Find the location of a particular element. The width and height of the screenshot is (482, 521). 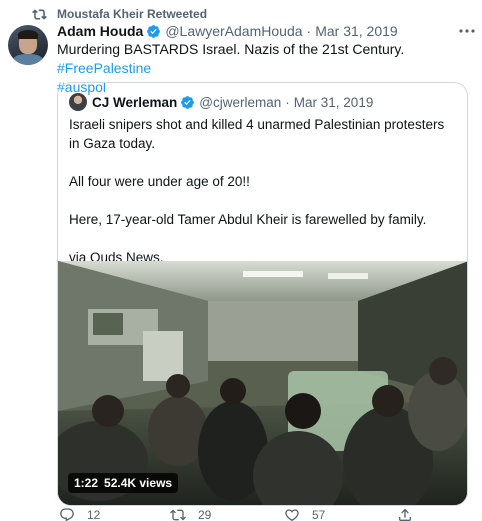

author-handle: @LawyerAdamHouda is located at coordinates (233, 31).